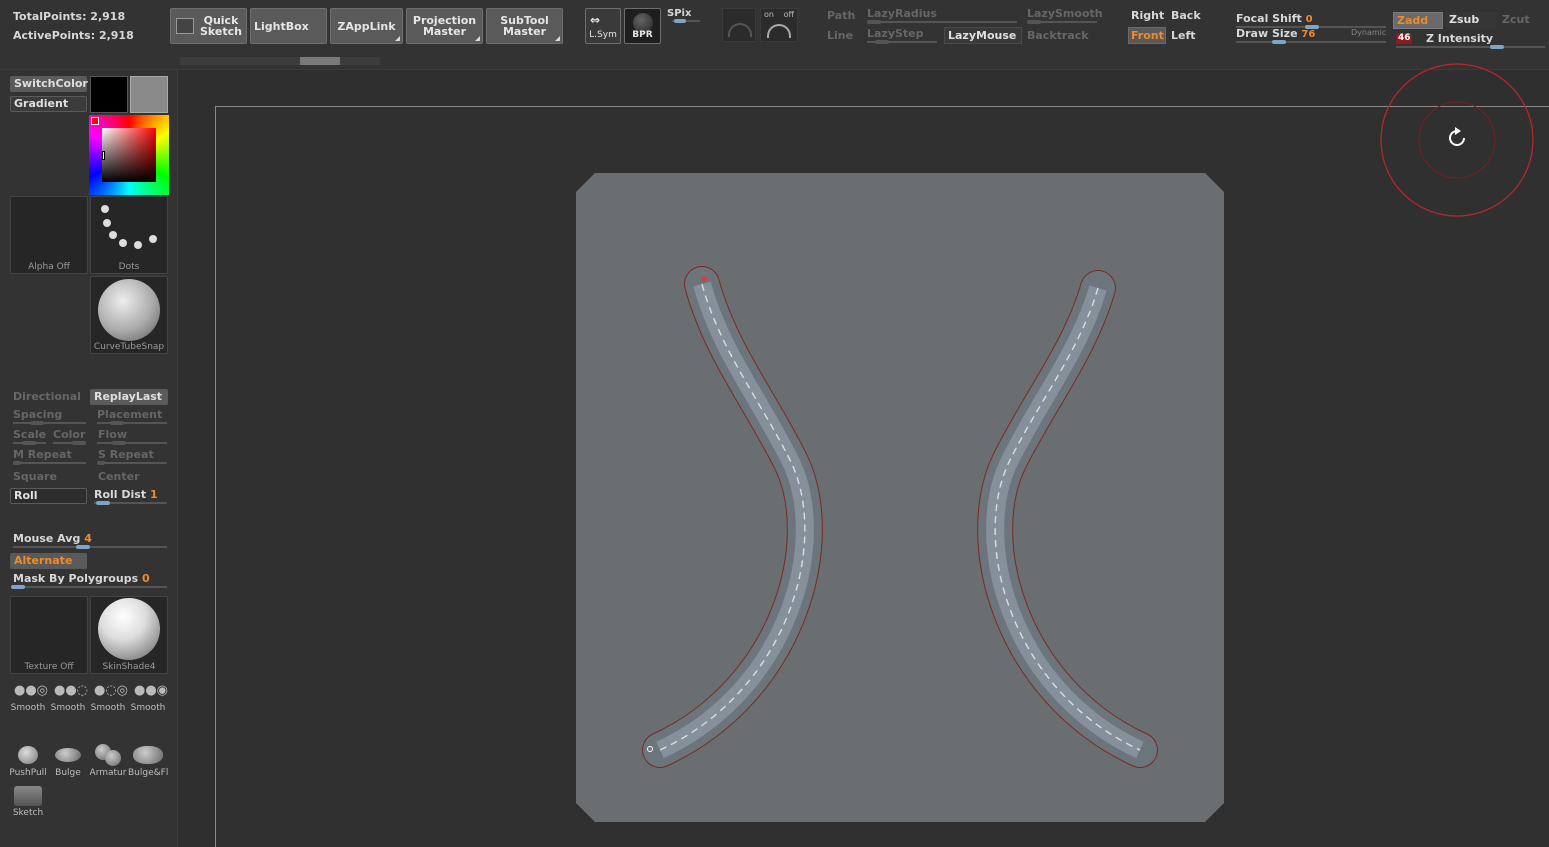 The height and width of the screenshot is (847, 1549). I want to click on brush-inner-ring, so click(1457, 140).